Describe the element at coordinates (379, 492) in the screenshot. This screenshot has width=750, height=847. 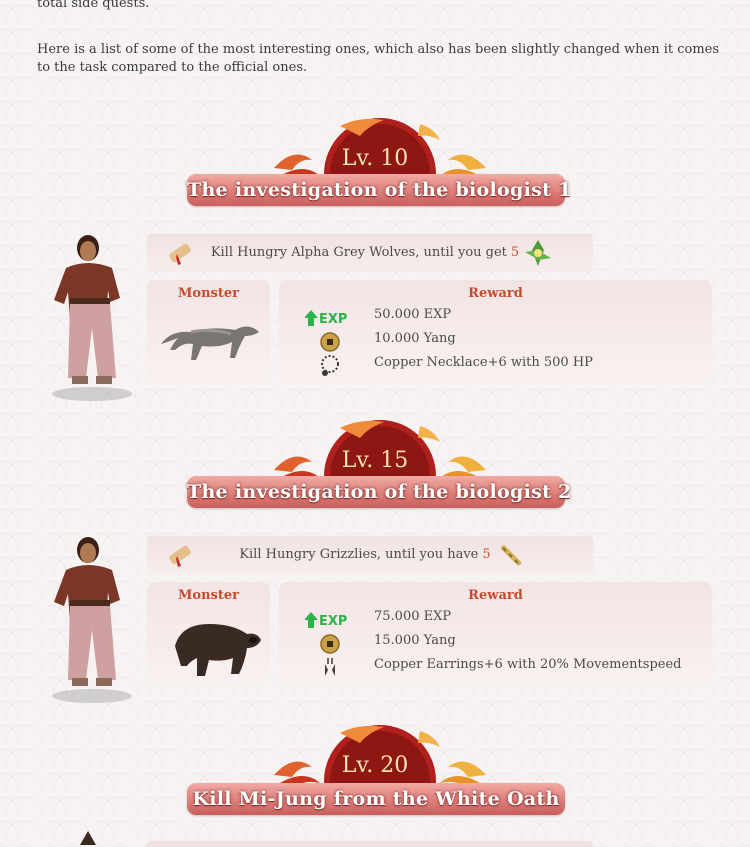
I see `quest-title: The investigation of the biologist 2` at that location.